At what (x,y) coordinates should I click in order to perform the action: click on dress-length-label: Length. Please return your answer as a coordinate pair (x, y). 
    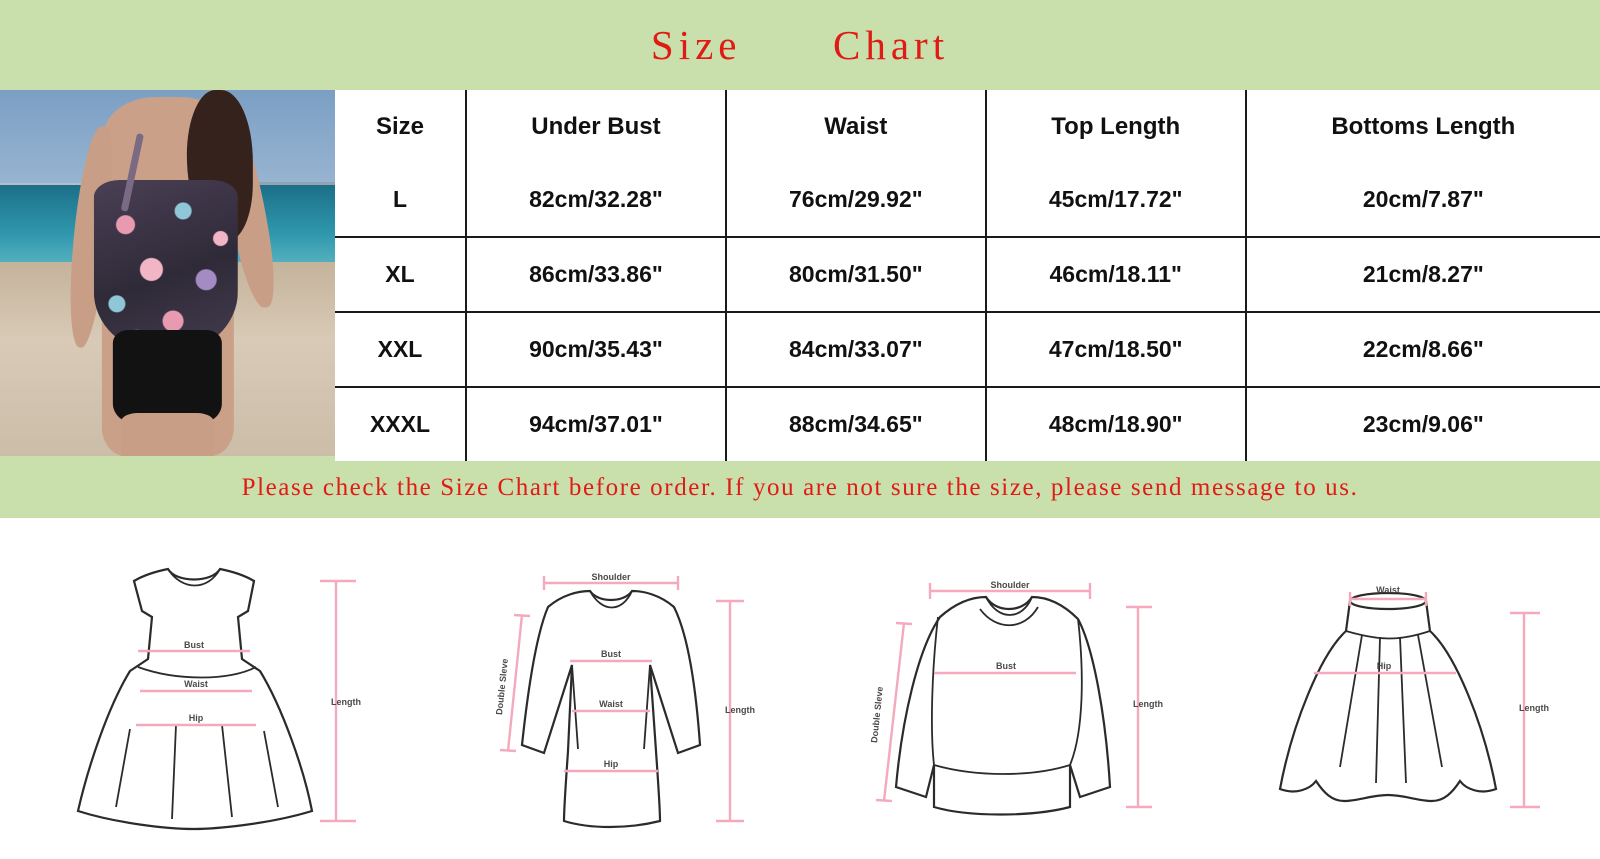
    Looking at the image, I should click on (346, 702).